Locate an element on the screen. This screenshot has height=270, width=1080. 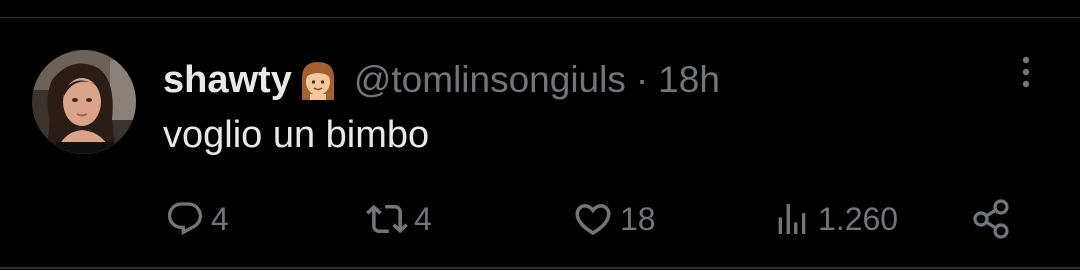
display-name: shawty is located at coordinates (227, 80).